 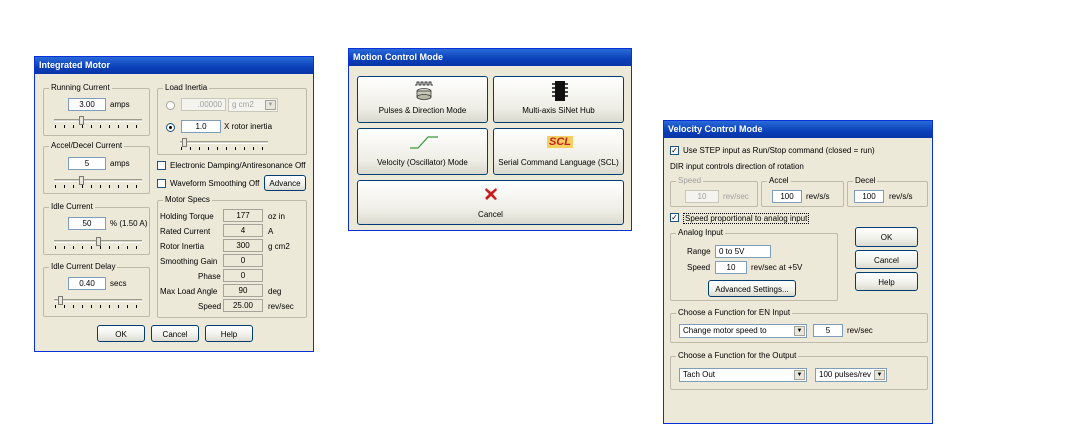 I want to click on spec-unit: oz in, so click(x=276, y=216).